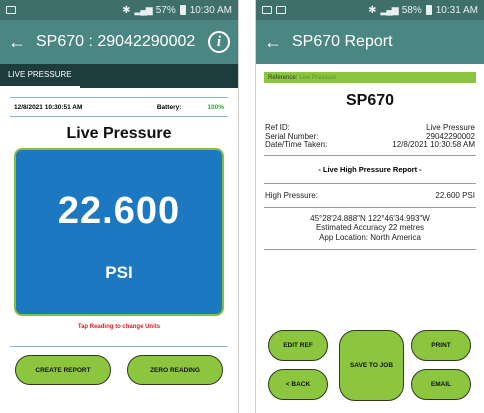  I want to click on app-bar: ← SP670 Report, so click(370, 42).